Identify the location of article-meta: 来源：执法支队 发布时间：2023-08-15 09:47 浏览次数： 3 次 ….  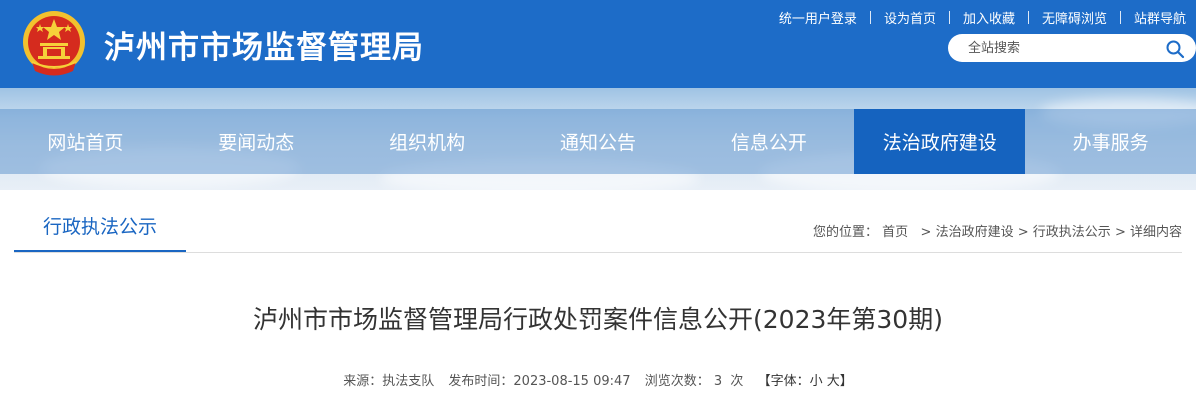
(598, 379).